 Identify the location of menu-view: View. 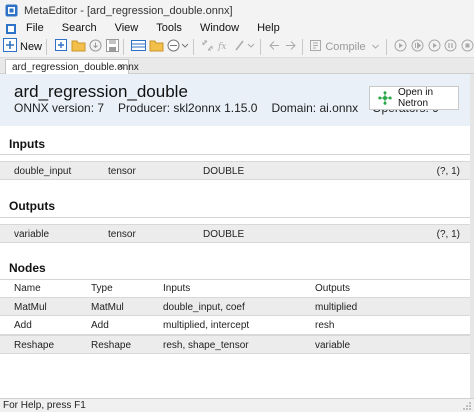
(128, 28).